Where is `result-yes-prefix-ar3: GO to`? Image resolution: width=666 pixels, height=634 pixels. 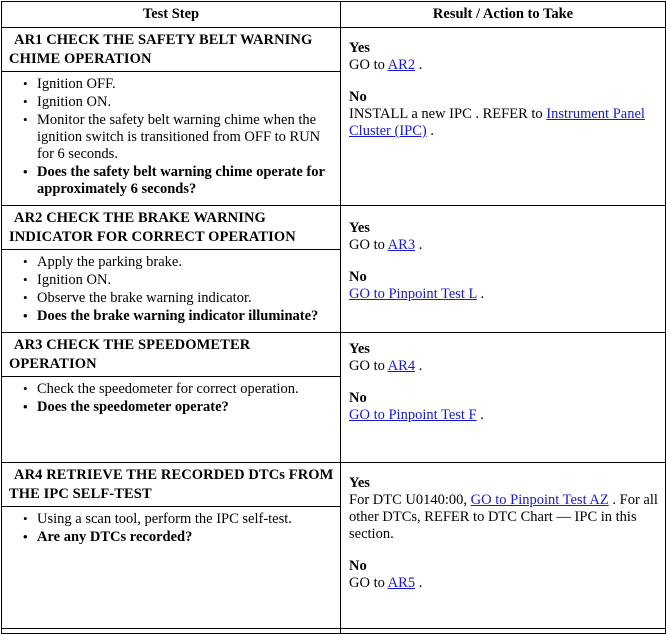
result-yes-prefix-ar3: GO to is located at coordinates (368, 366).